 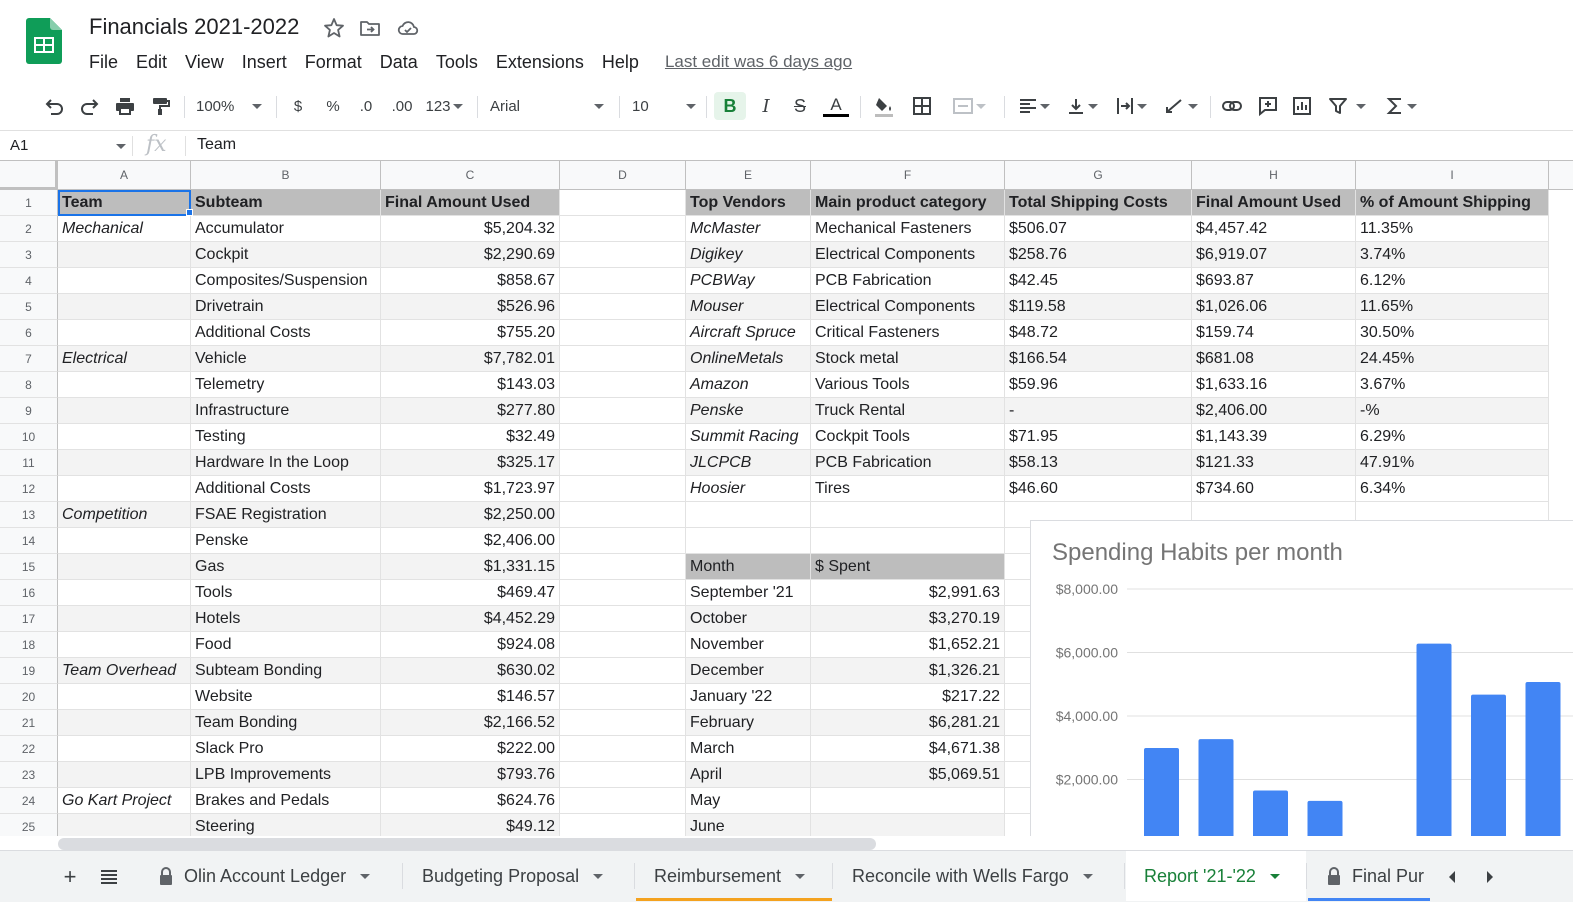 What do you see at coordinates (748, 567) in the screenshot?
I see `cell-e15: Month` at bounding box center [748, 567].